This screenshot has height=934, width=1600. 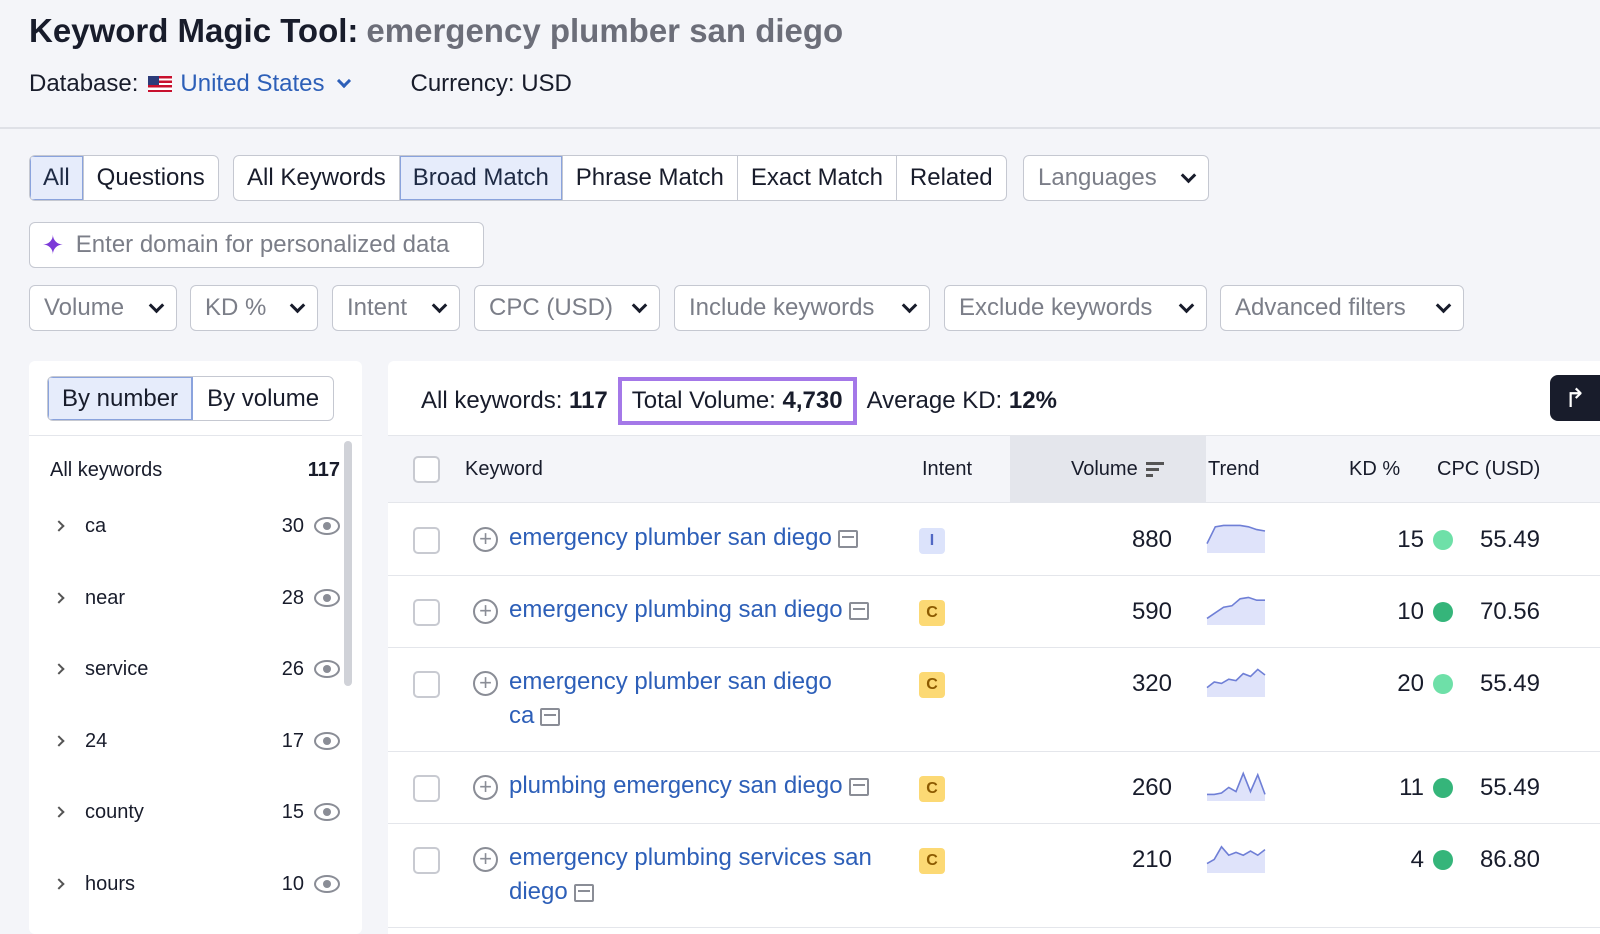 I want to click on domain-field: ✦, so click(x=256, y=245).